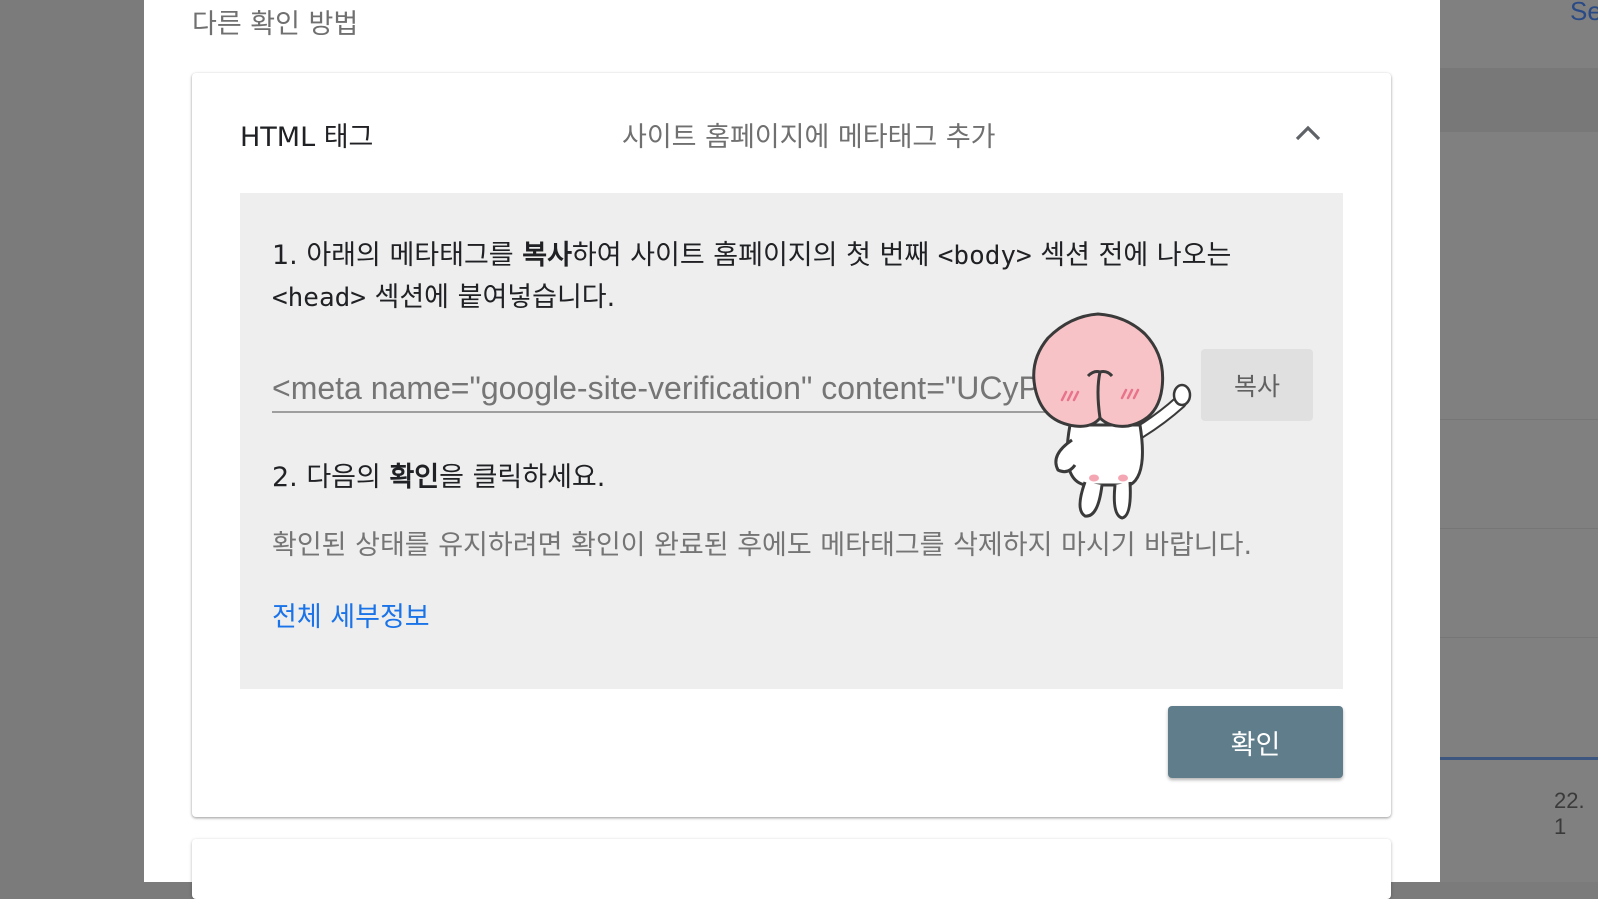 The height and width of the screenshot is (899, 1598). Describe the element at coordinates (490, 297) in the screenshot. I see `step-1-suffix: 섹션에 붙여넣습니다.` at that location.